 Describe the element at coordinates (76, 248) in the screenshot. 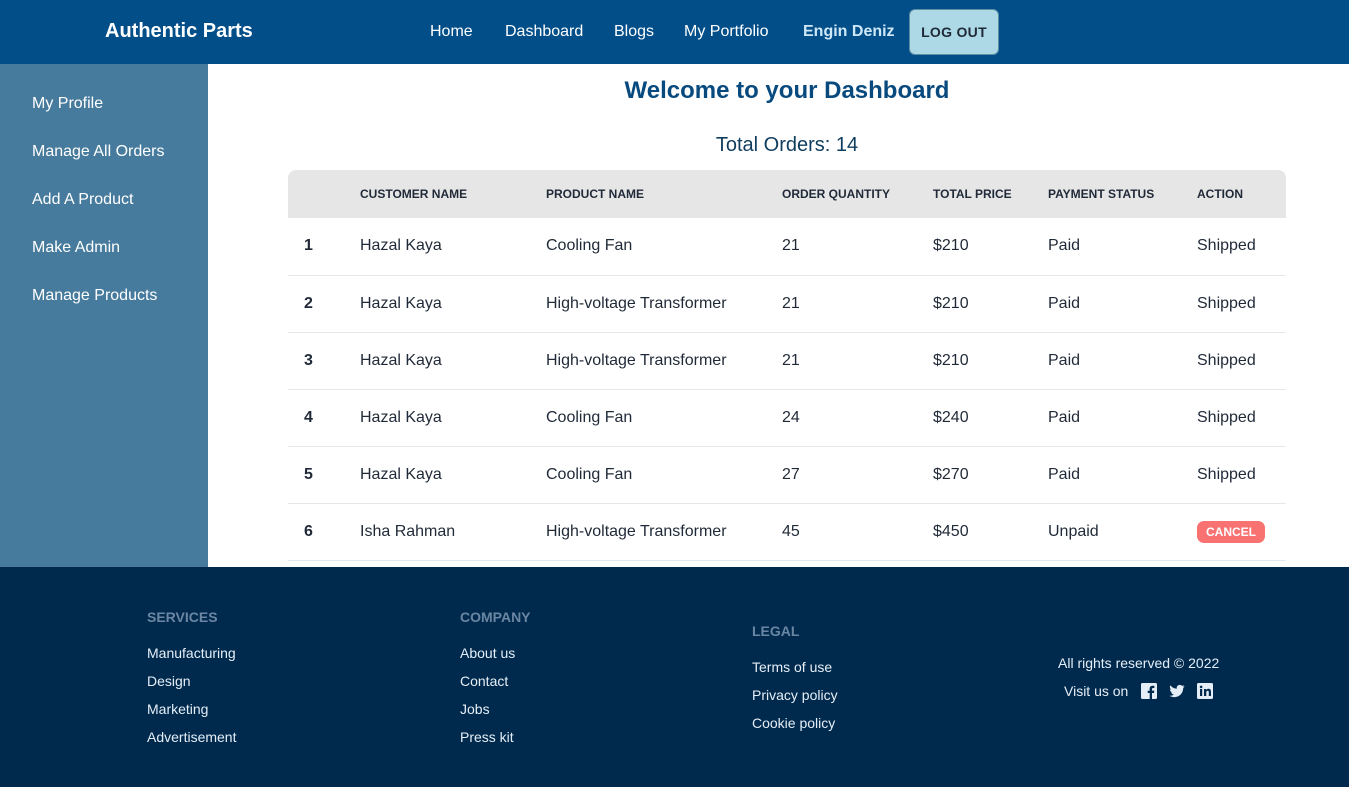

I see `sidebar-item-make-admin: Make Admin` at that location.